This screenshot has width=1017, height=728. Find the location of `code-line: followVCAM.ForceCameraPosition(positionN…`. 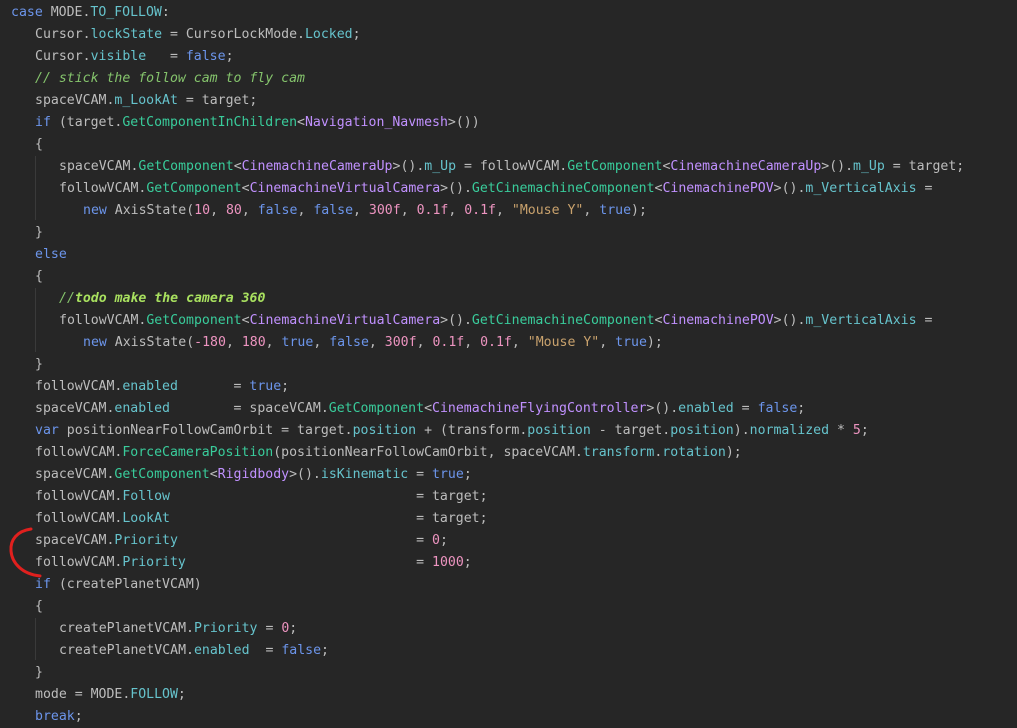

code-line: followVCAM.ForceCameraPosition(positionN… is located at coordinates (388, 453).